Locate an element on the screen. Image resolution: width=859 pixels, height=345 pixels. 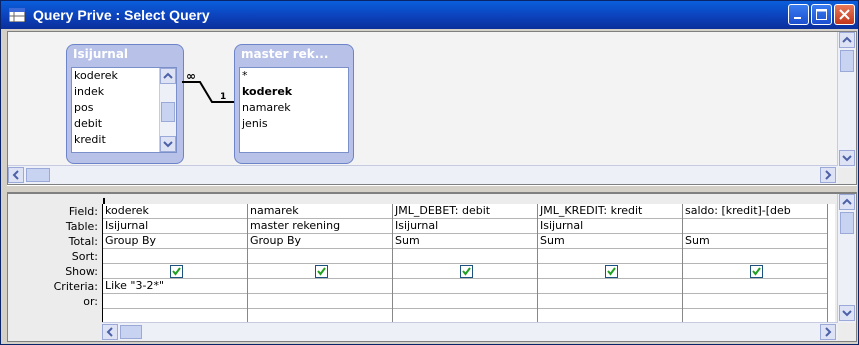
field-item: * is located at coordinates (294, 76).